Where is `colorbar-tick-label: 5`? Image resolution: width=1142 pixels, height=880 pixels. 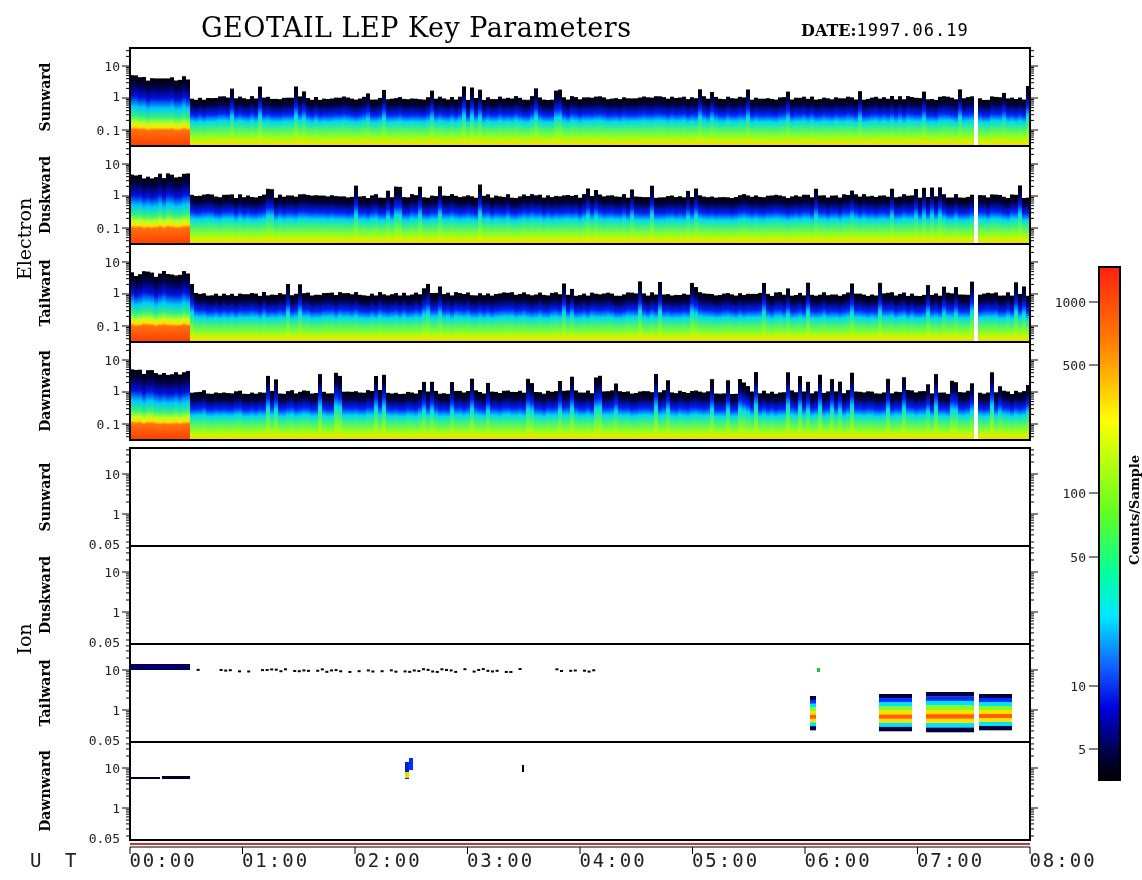 colorbar-tick-label: 5 is located at coordinates (1082, 749).